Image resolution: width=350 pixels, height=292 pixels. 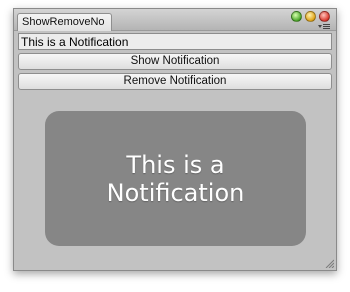 I want to click on window-controls, so click(x=310, y=17).